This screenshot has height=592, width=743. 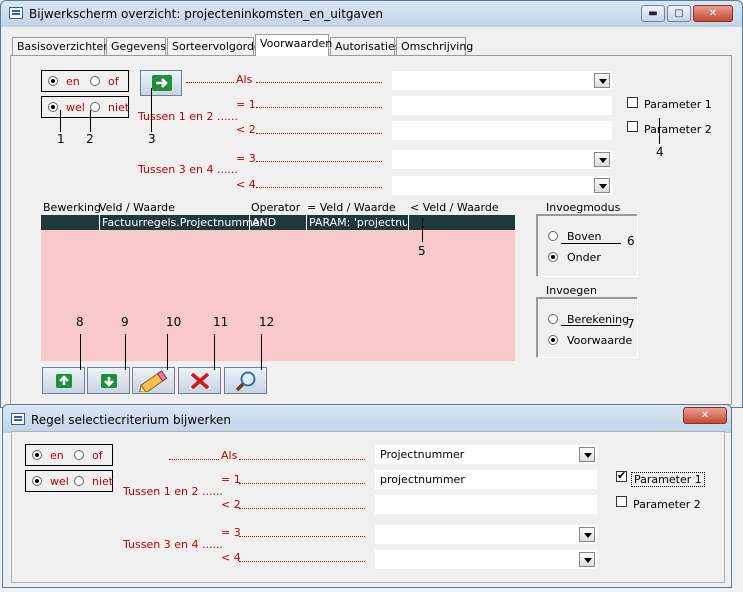 What do you see at coordinates (583, 207) in the screenshot?
I see `invoegmodus-title: Invoegmodus` at bounding box center [583, 207].